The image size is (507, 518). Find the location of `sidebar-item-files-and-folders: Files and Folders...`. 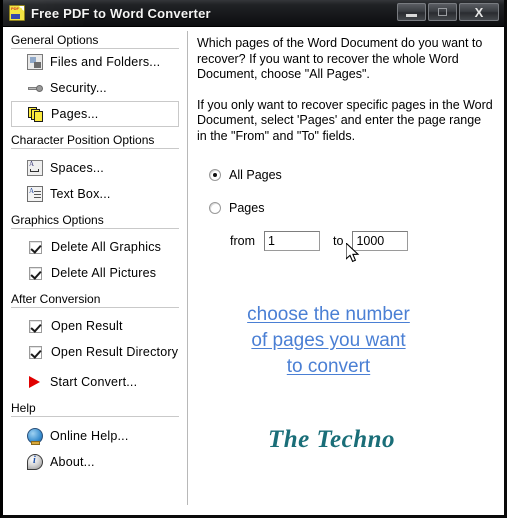

sidebar-item-files-and-folders: Files and Folders... is located at coordinates (98, 62).